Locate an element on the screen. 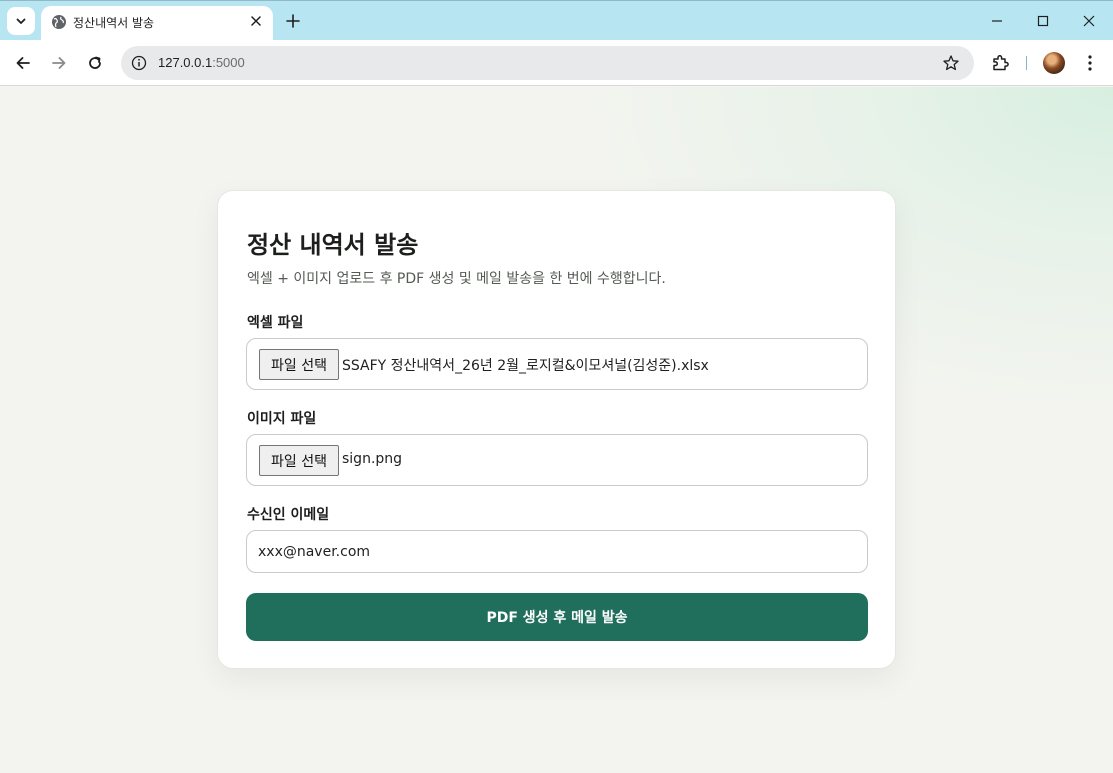  window-close-icon is located at coordinates (1089, 21).